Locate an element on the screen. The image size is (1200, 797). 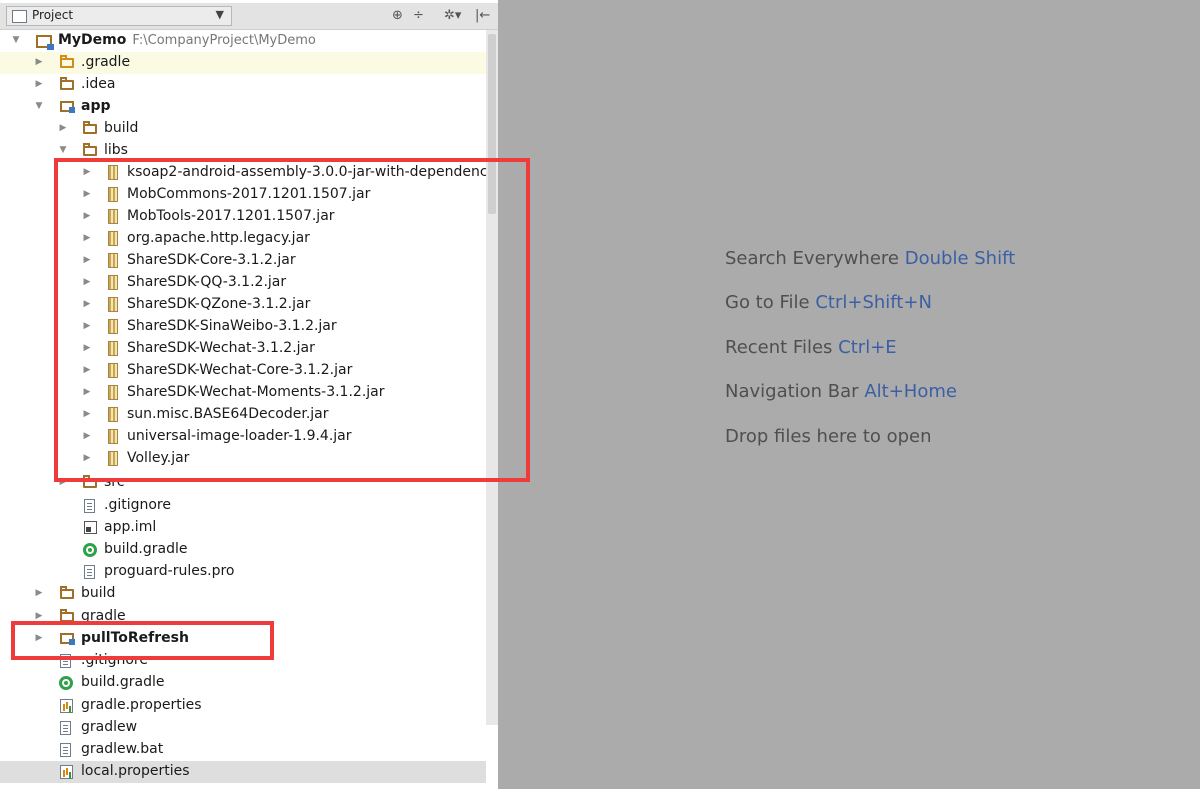
tree-item-label: gradle.properties is located at coordinates (141, 705).